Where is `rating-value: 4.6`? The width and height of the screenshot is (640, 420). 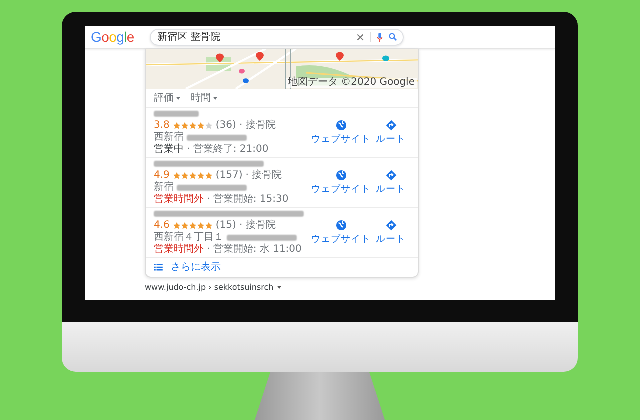 rating-value: 4.6 is located at coordinates (162, 225).